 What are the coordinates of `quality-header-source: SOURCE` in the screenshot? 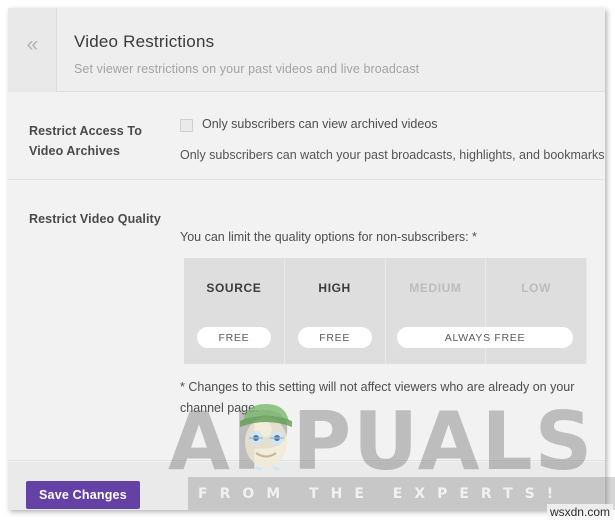 It's located at (234, 288).